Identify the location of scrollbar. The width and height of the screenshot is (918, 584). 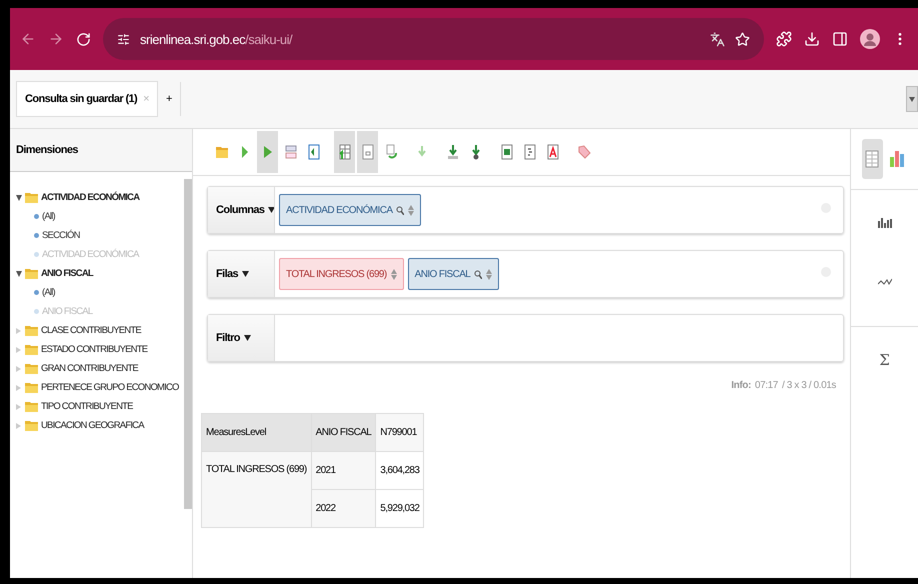
(188, 344).